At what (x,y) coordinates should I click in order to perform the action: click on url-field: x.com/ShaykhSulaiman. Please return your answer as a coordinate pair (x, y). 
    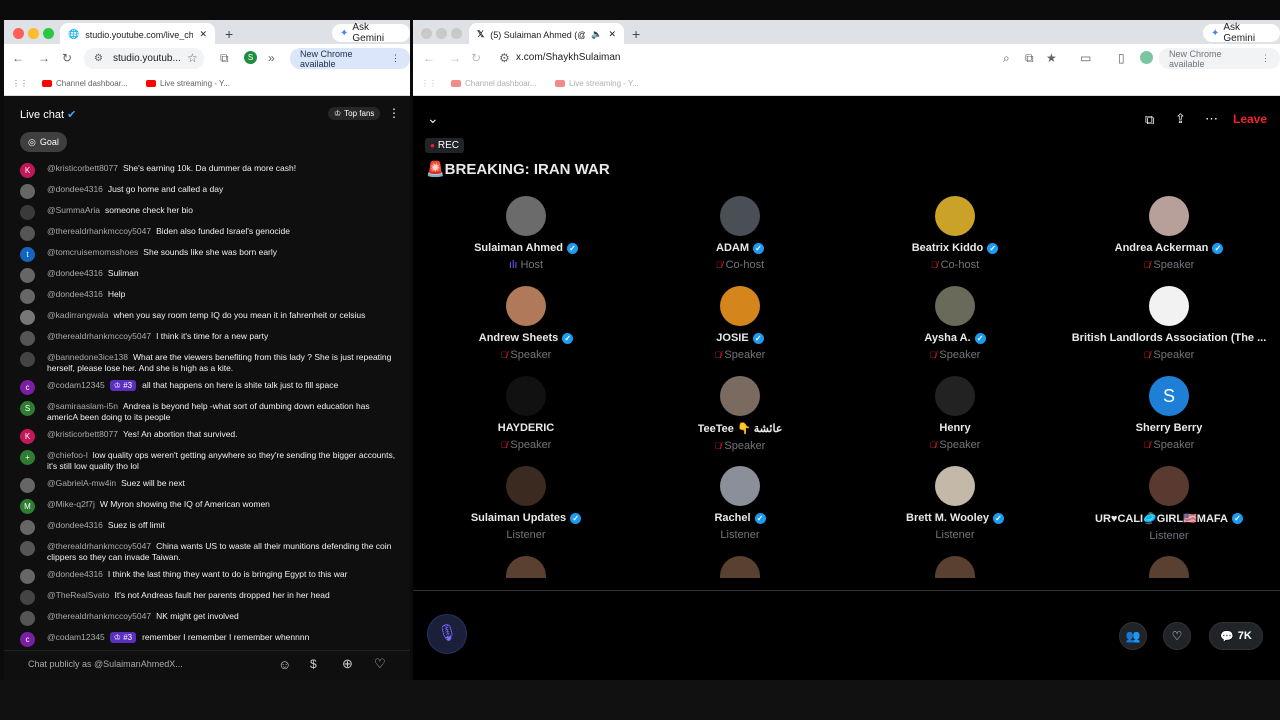
    Looking at the image, I should click on (568, 57).